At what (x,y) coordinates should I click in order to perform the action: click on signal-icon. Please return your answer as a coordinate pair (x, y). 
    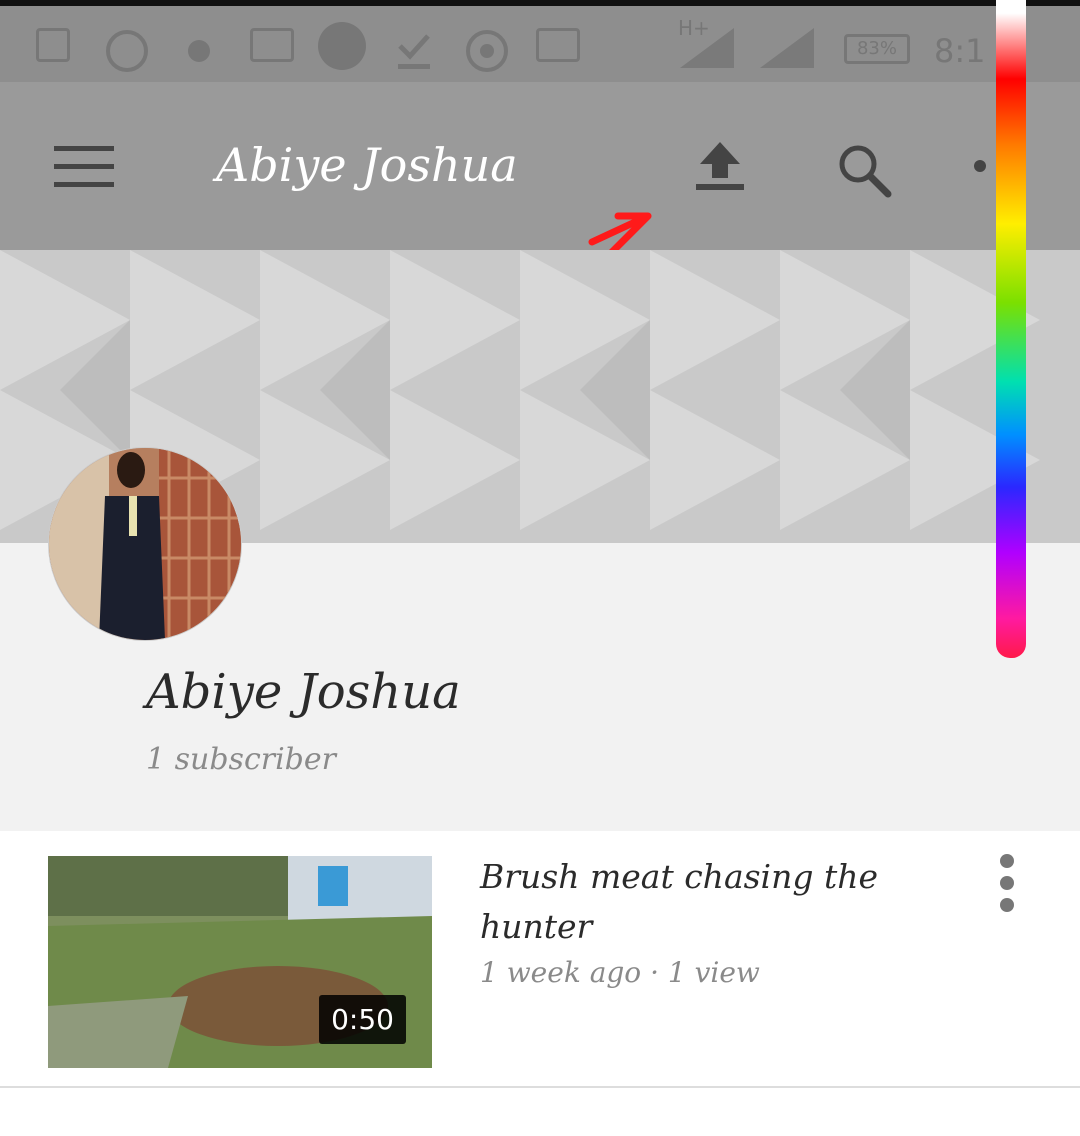
    Looking at the image, I should click on (707, 48).